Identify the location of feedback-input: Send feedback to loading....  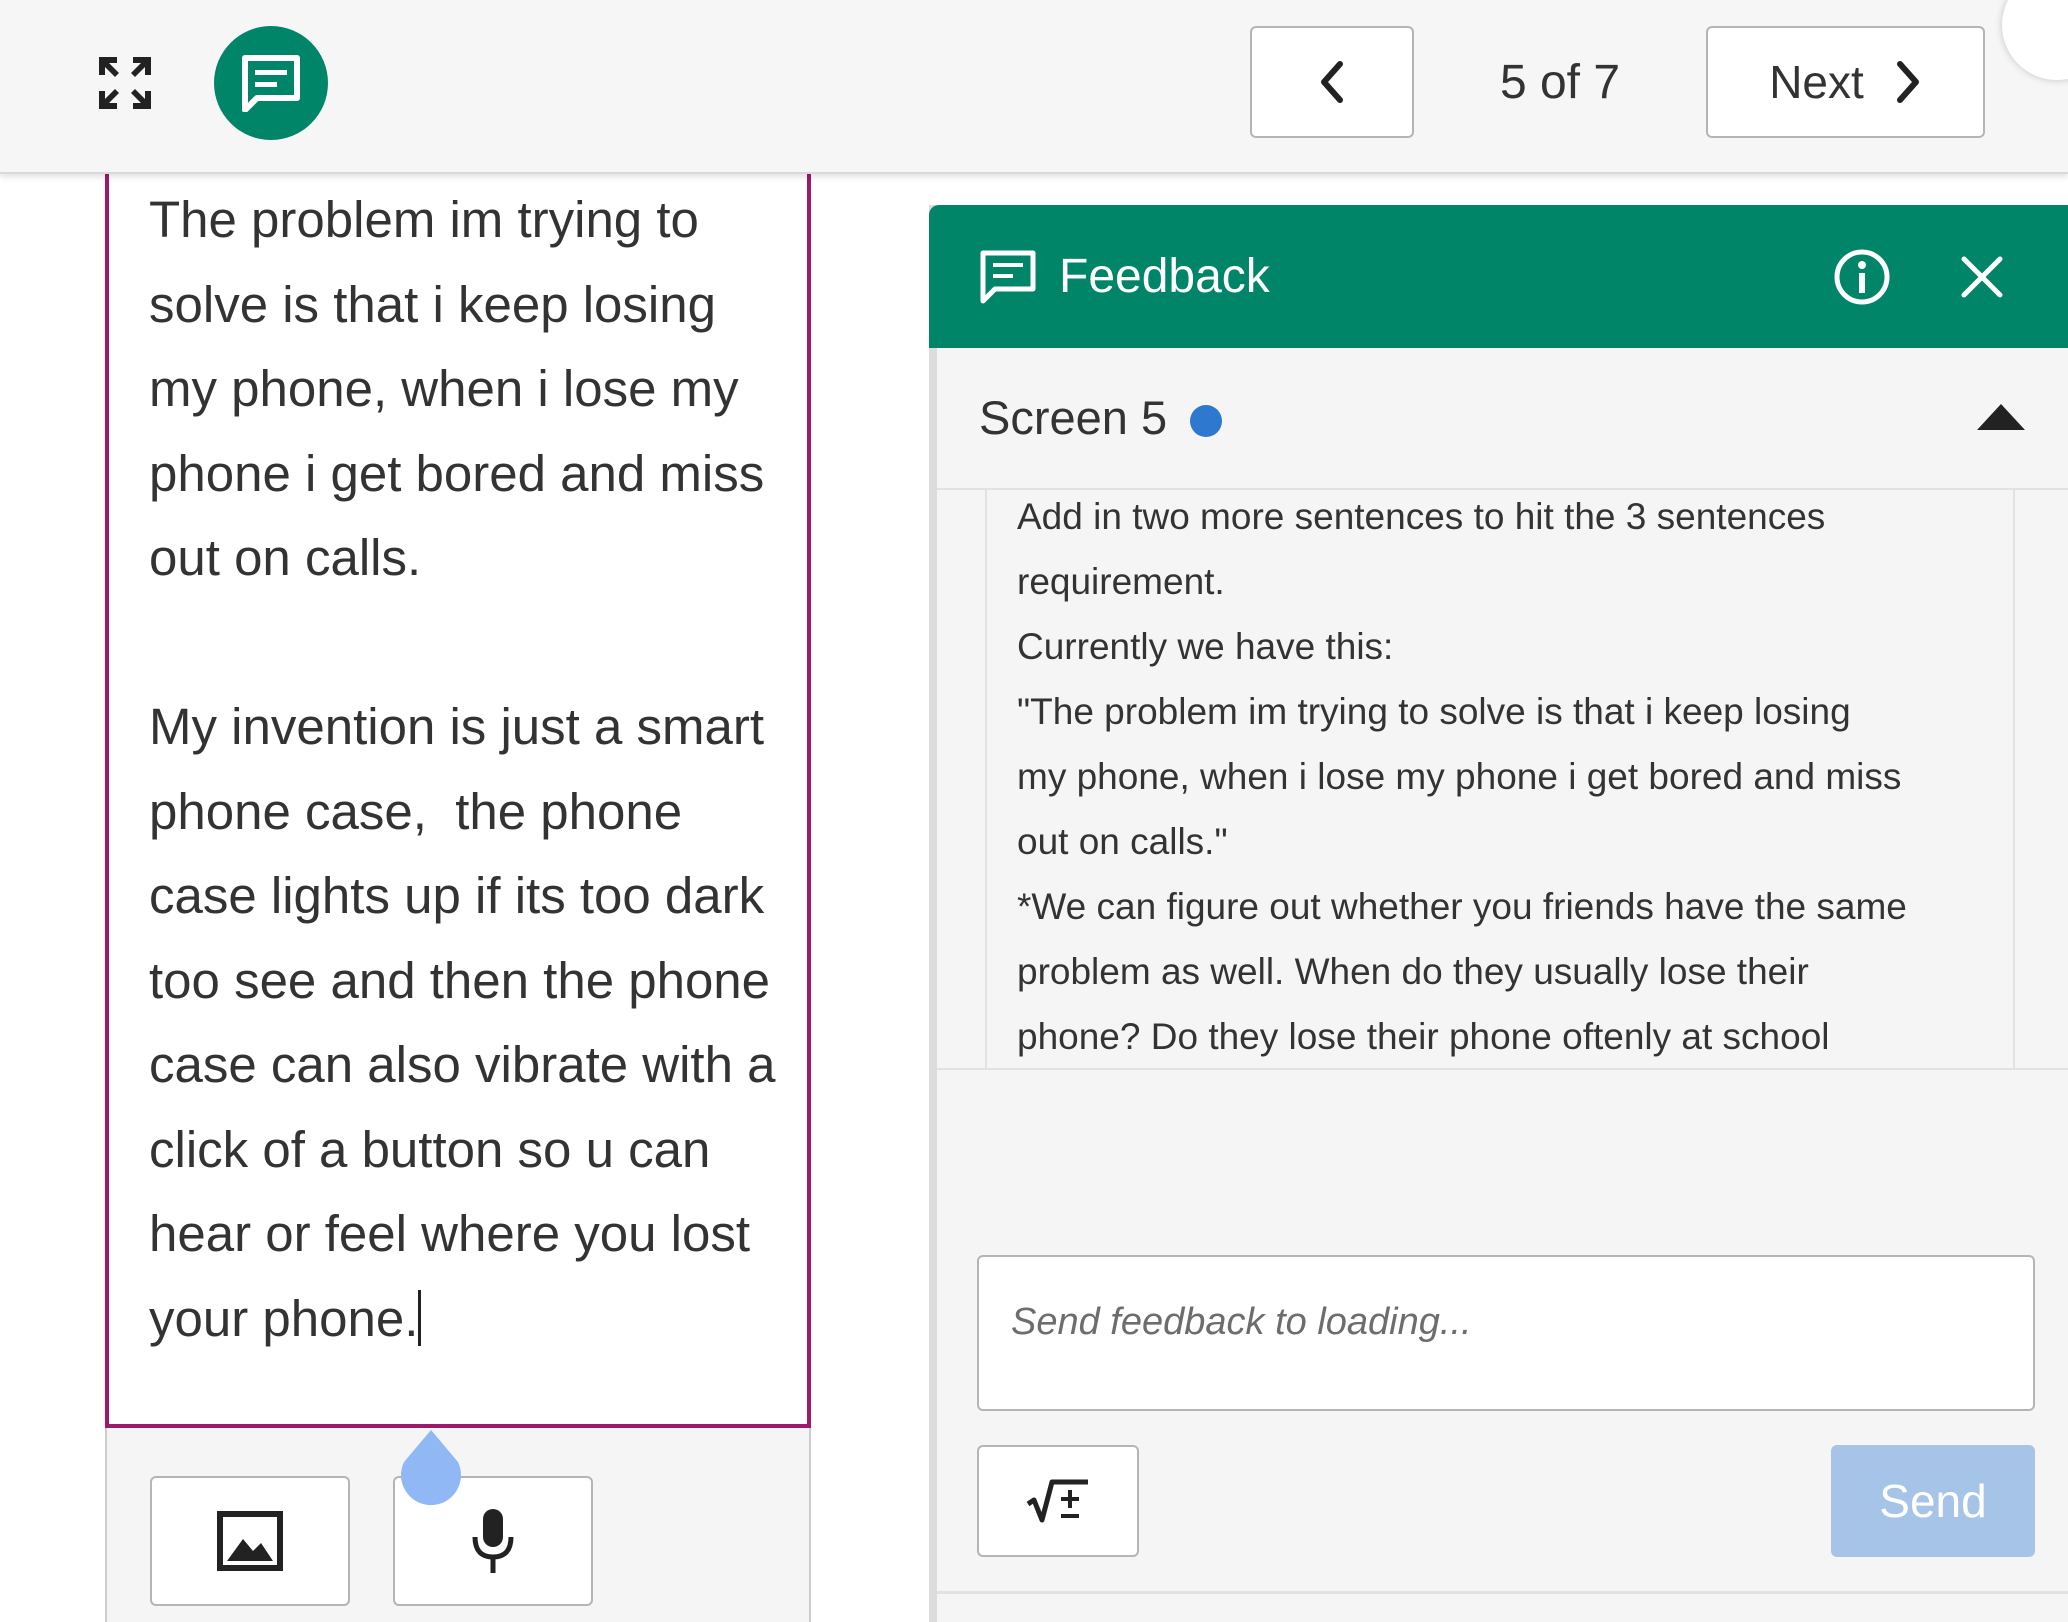
(1506, 1333).